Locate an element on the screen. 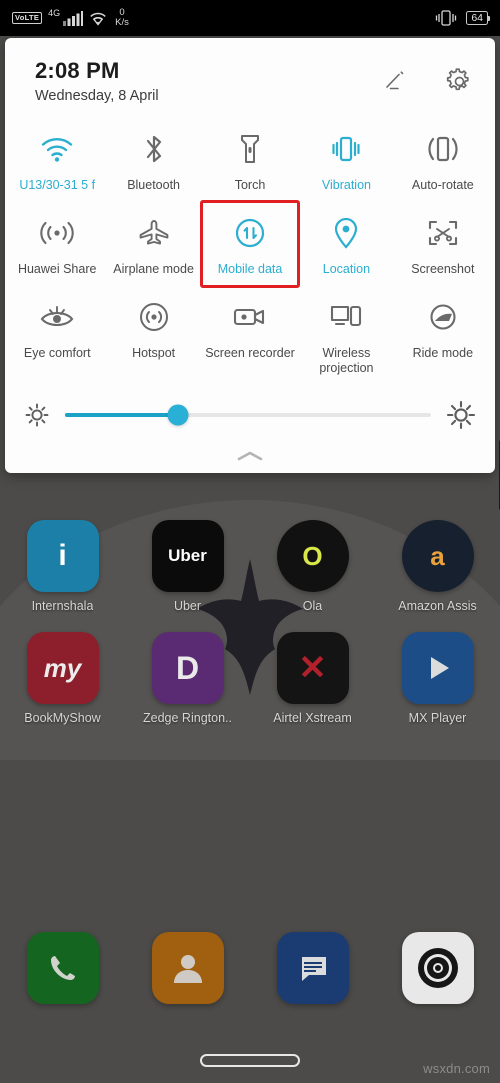  tile-label: U13/30-31 5 f is located at coordinates (57, 185).